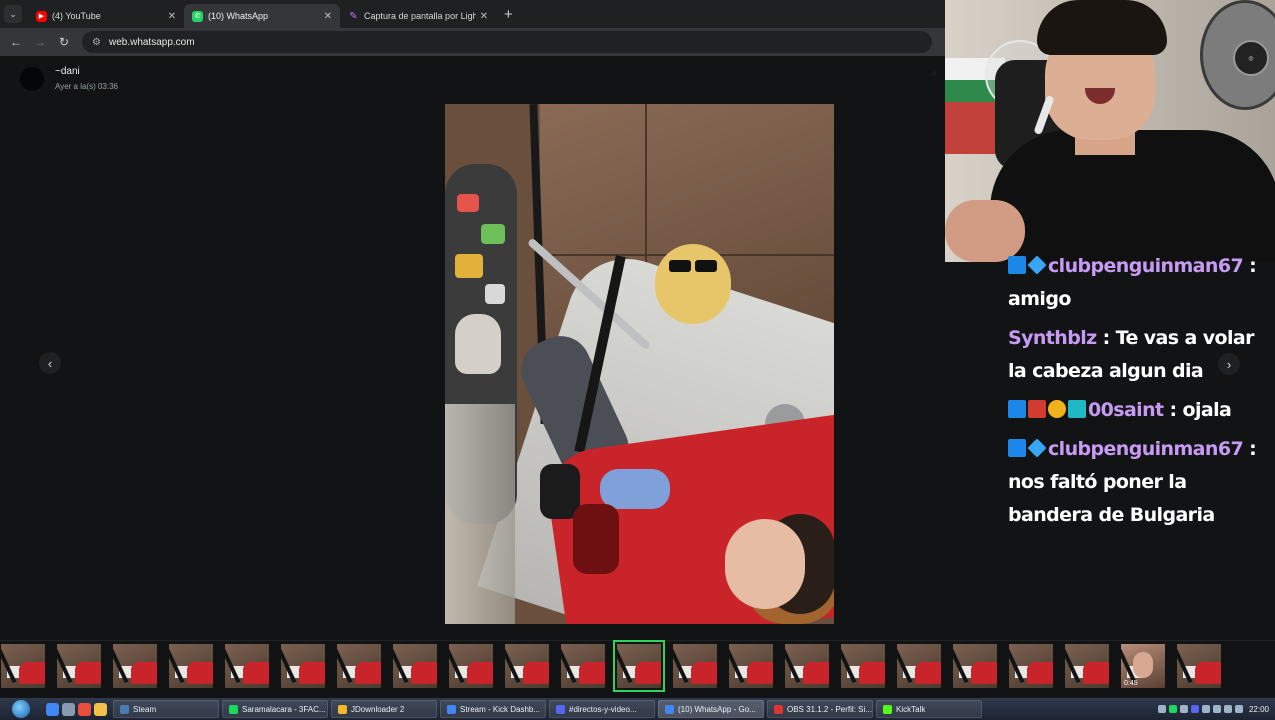  I want to click on taskbar-button: JDownloader 2, so click(384, 709).